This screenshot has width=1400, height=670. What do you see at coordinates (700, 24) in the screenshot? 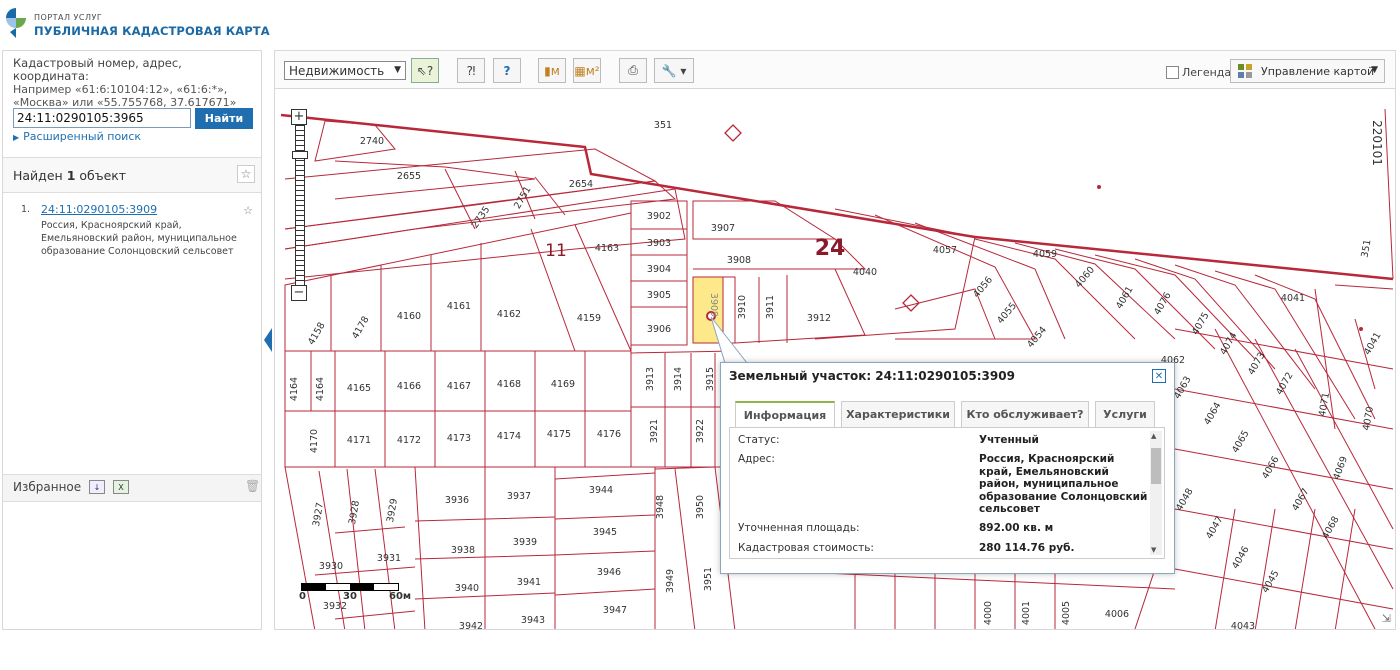
I see `header: ПОРТАЛ УСЛУГ ПУБЛИЧНАЯ КАДАСТРОВАЯ КАРТА` at bounding box center [700, 24].